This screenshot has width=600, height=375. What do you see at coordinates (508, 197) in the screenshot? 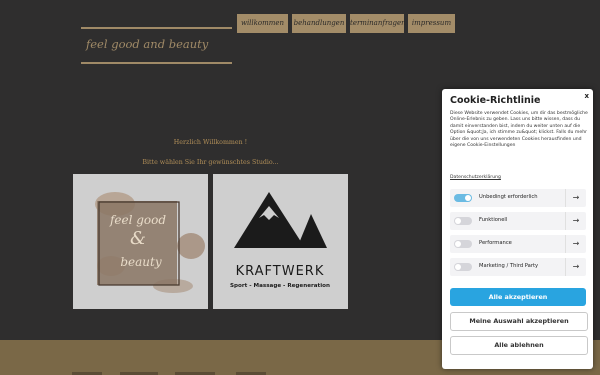
I see `category-label: Unbedingt erforderlich` at bounding box center [508, 197].